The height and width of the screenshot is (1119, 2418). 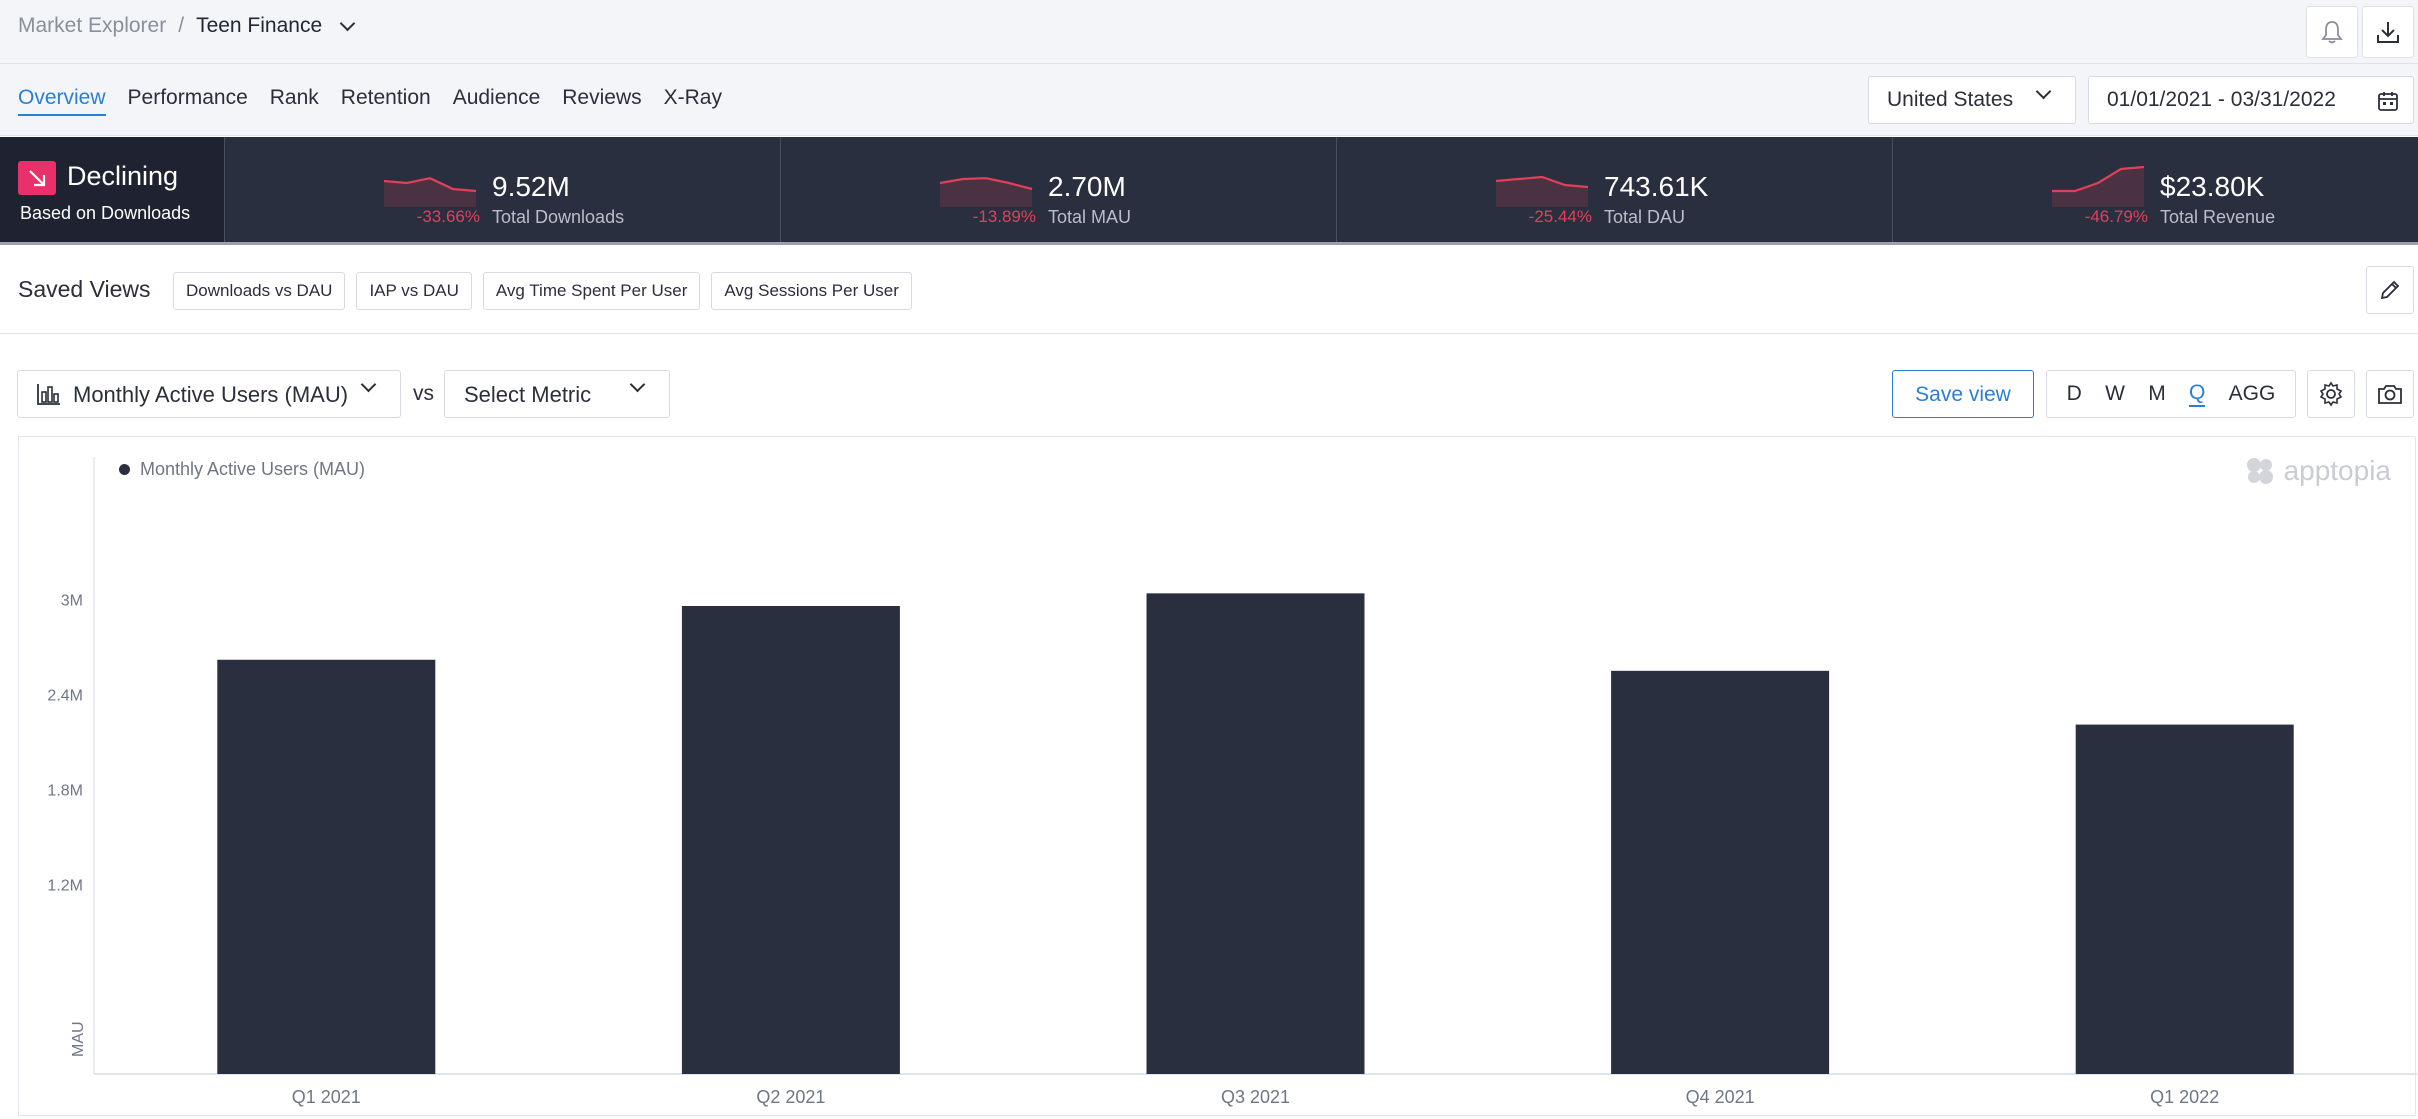 What do you see at coordinates (448, 216) in the screenshot?
I see `kpi-change: -33.66%` at bounding box center [448, 216].